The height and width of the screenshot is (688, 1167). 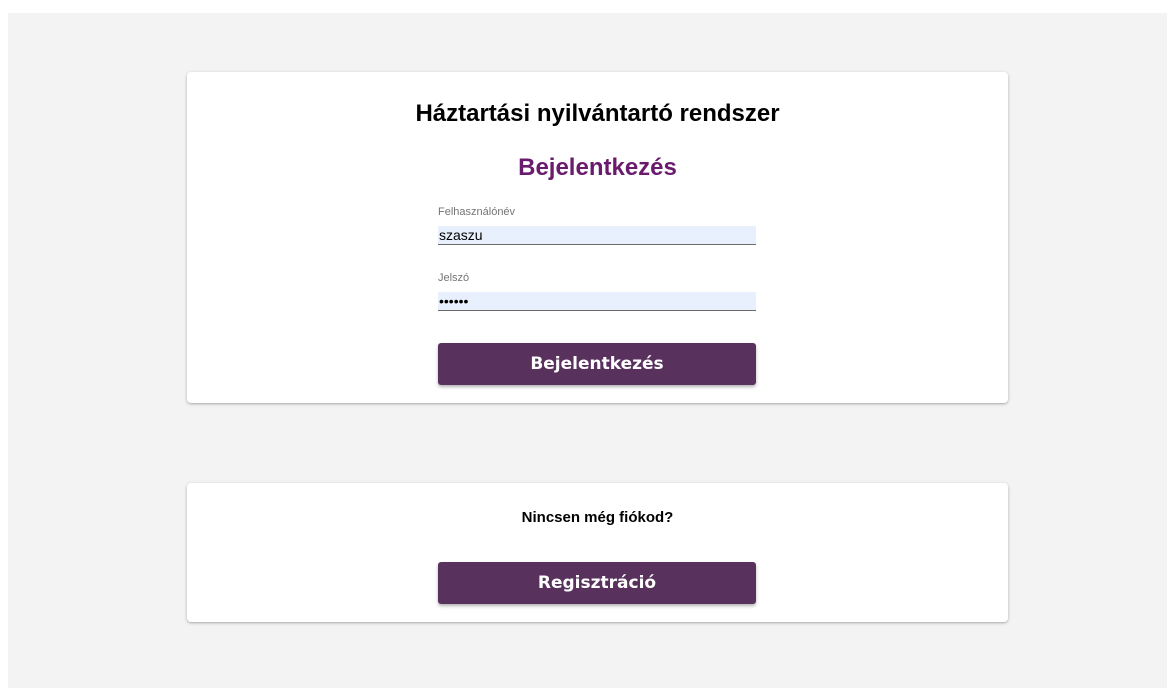 What do you see at coordinates (597, 552) in the screenshot?
I see `register-card: Nincsen még fiókod? Regisztráció` at bounding box center [597, 552].